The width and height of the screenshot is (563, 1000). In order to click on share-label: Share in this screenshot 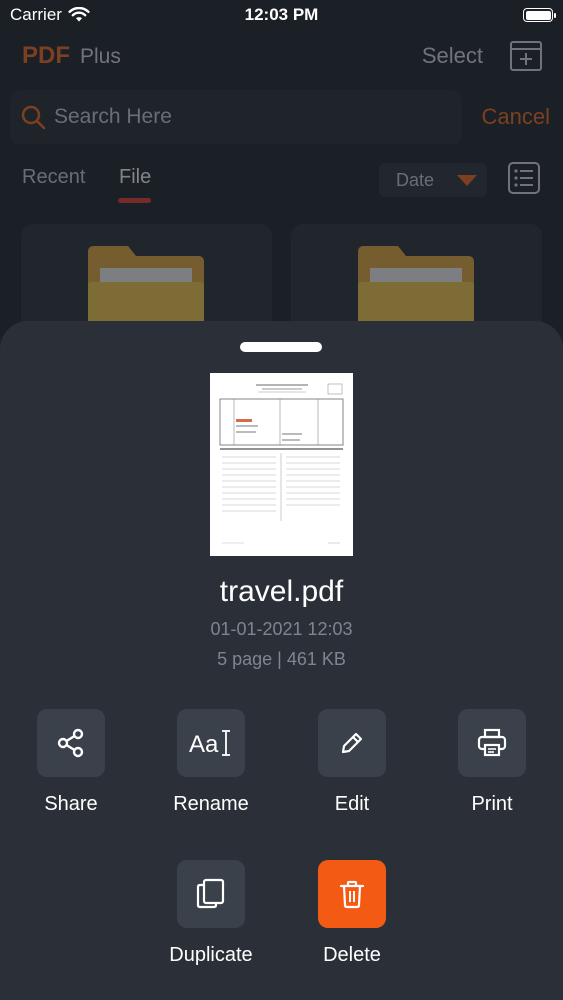, I will do `click(71, 804)`.